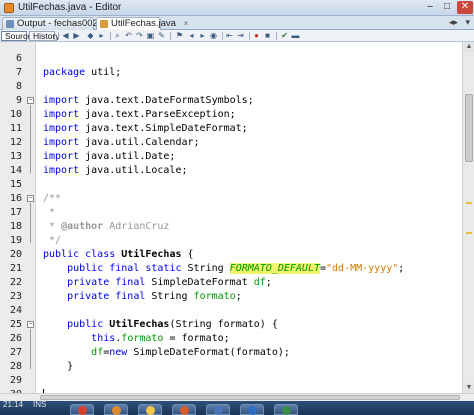  I want to click on line-number: 24, so click(15, 310).